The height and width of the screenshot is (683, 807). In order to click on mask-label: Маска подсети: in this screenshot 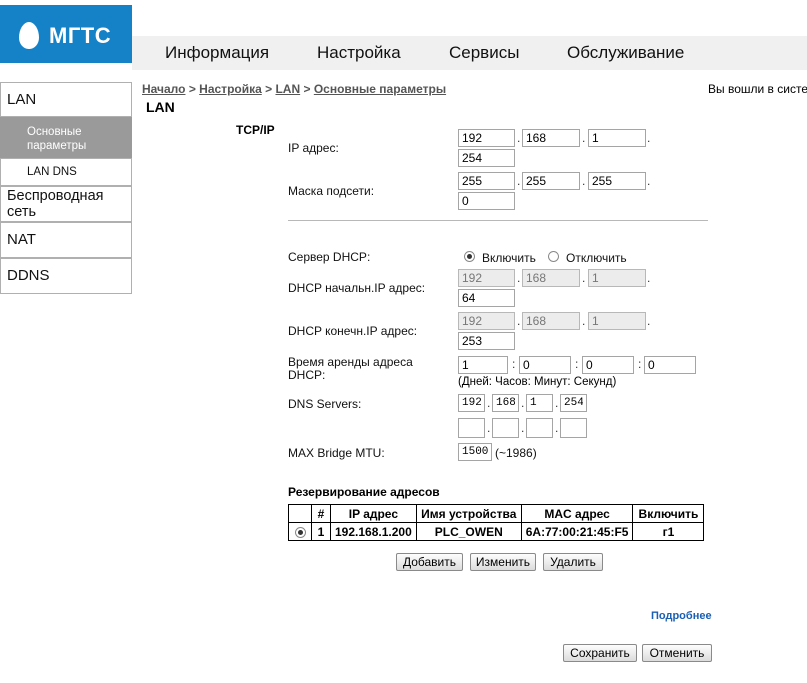, I will do `click(331, 191)`.